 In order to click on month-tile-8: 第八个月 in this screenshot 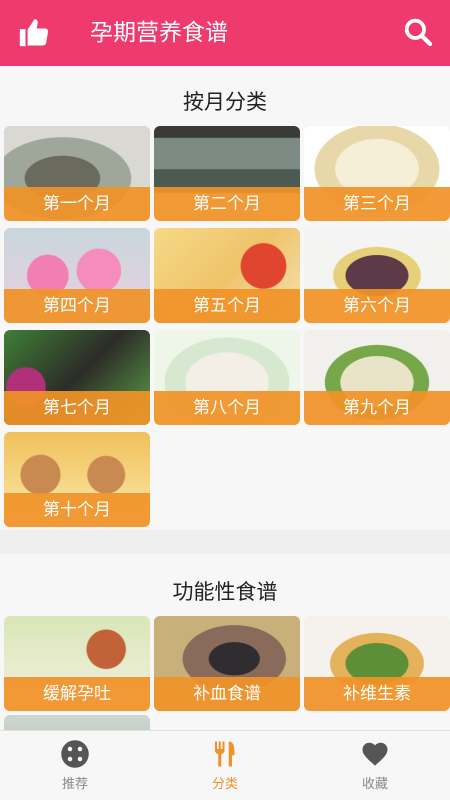, I will do `click(227, 377)`.